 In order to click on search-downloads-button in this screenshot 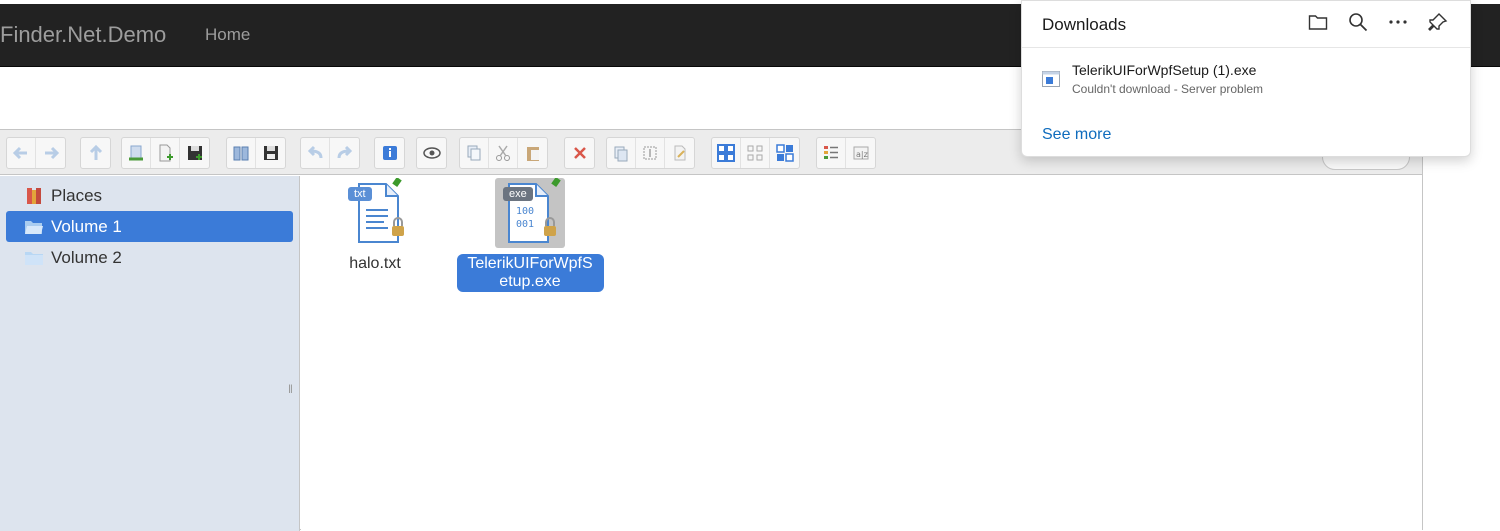, I will do `click(1358, 22)`.